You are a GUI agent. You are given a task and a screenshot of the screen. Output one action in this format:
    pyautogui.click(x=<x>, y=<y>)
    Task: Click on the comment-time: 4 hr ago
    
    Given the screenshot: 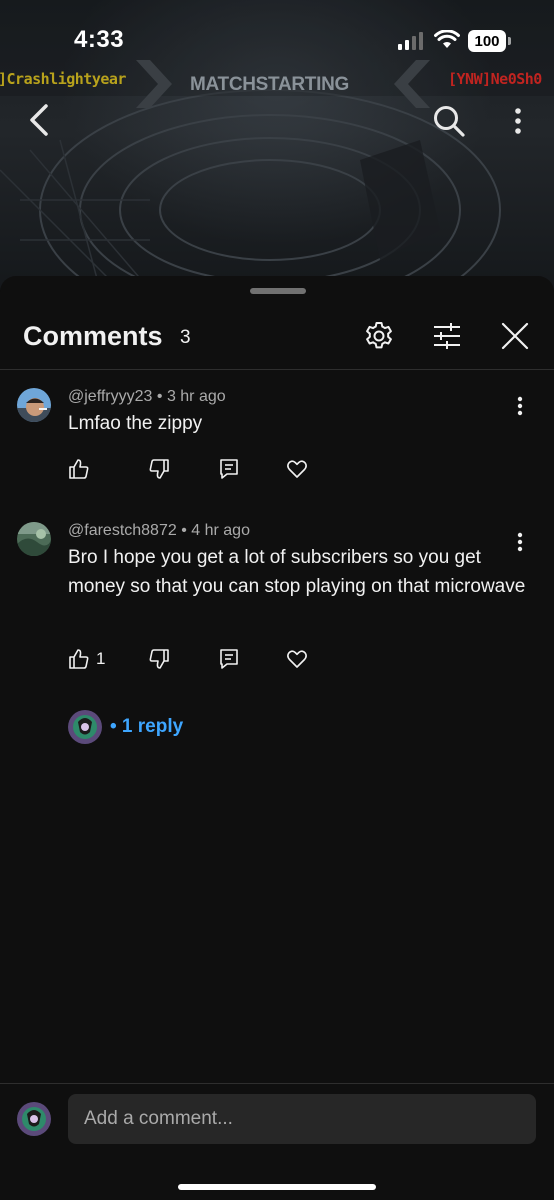 What is the action you would take?
    pyautogui.click(x=220, y=530)
    